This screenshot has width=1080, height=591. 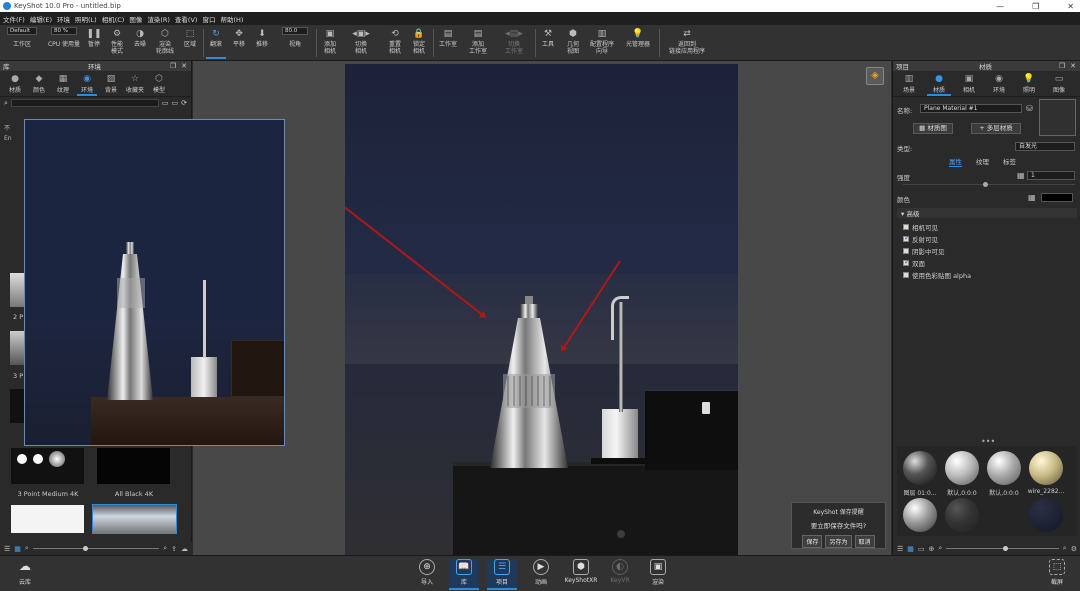 I want to click on color-swatch, so click(x=1057, y=197).